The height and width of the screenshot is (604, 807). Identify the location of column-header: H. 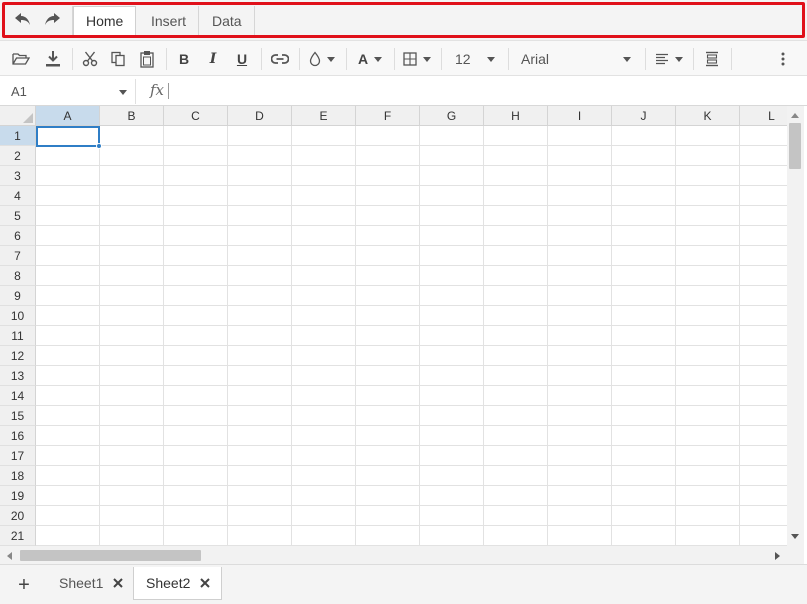
(516, 116).